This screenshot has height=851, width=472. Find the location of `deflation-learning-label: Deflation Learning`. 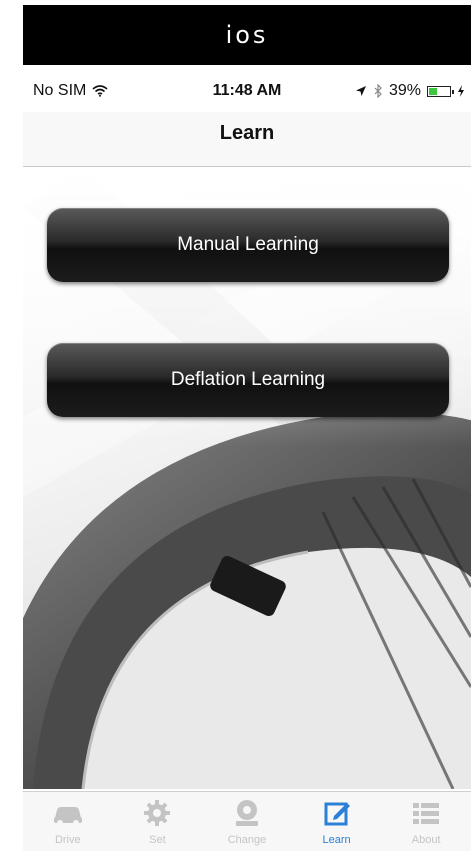

deflation-learning-label: Deflation Learning is located at coordinates (248, 379).